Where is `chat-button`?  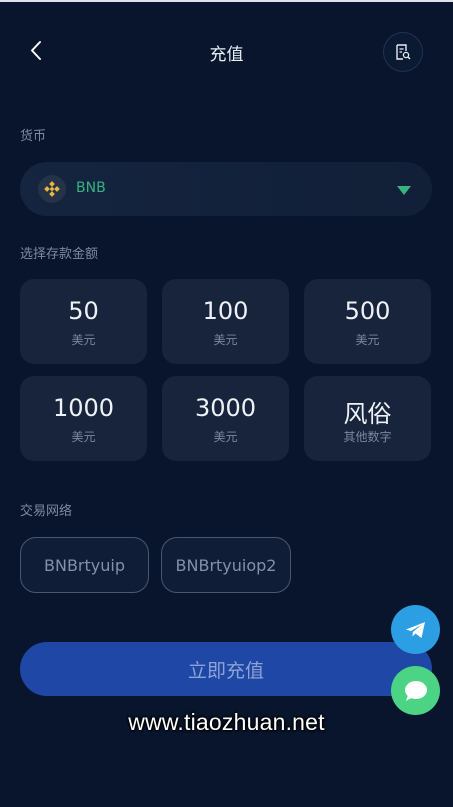
chat-button is located at coordinates (415, 690).